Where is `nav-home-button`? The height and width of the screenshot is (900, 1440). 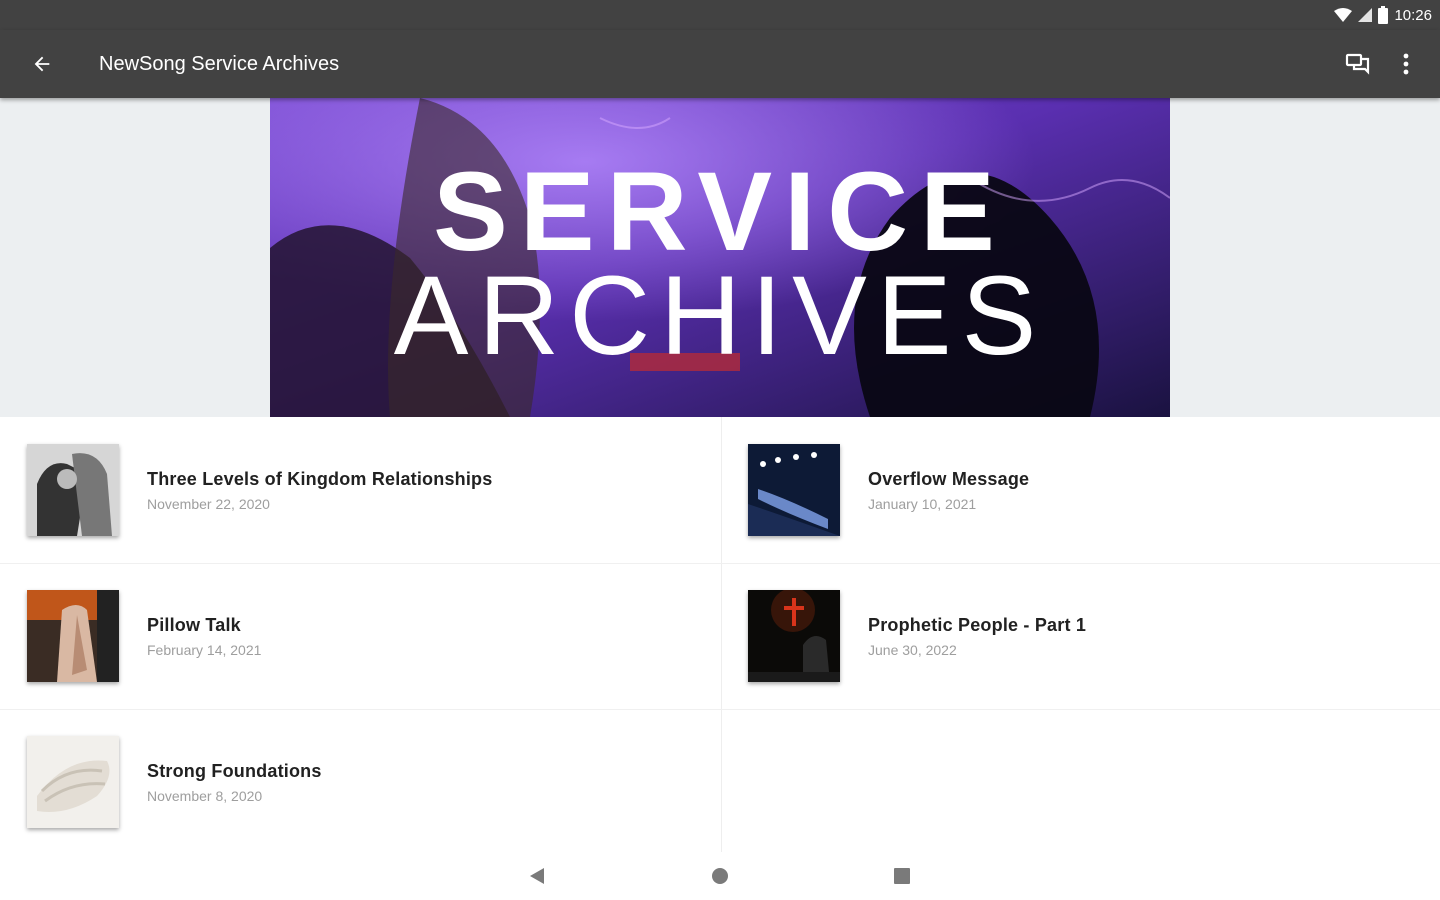 nav-home-button is located at coordinates (720, 876).